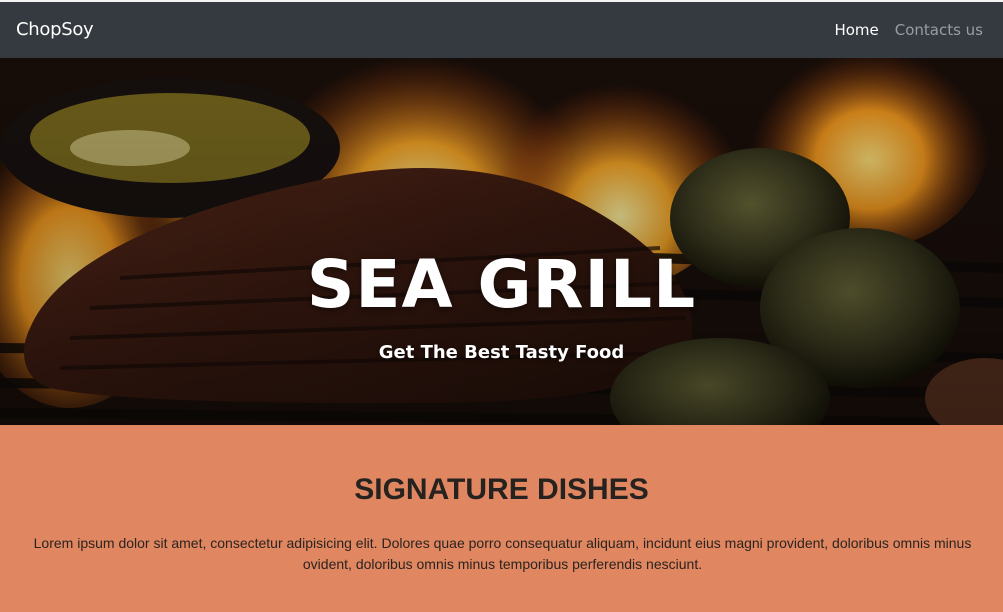 Image resolution: width=1003 pixels, height=612 pixels. I want to click on nav-links: Home Contacts us, so click(908, 30).